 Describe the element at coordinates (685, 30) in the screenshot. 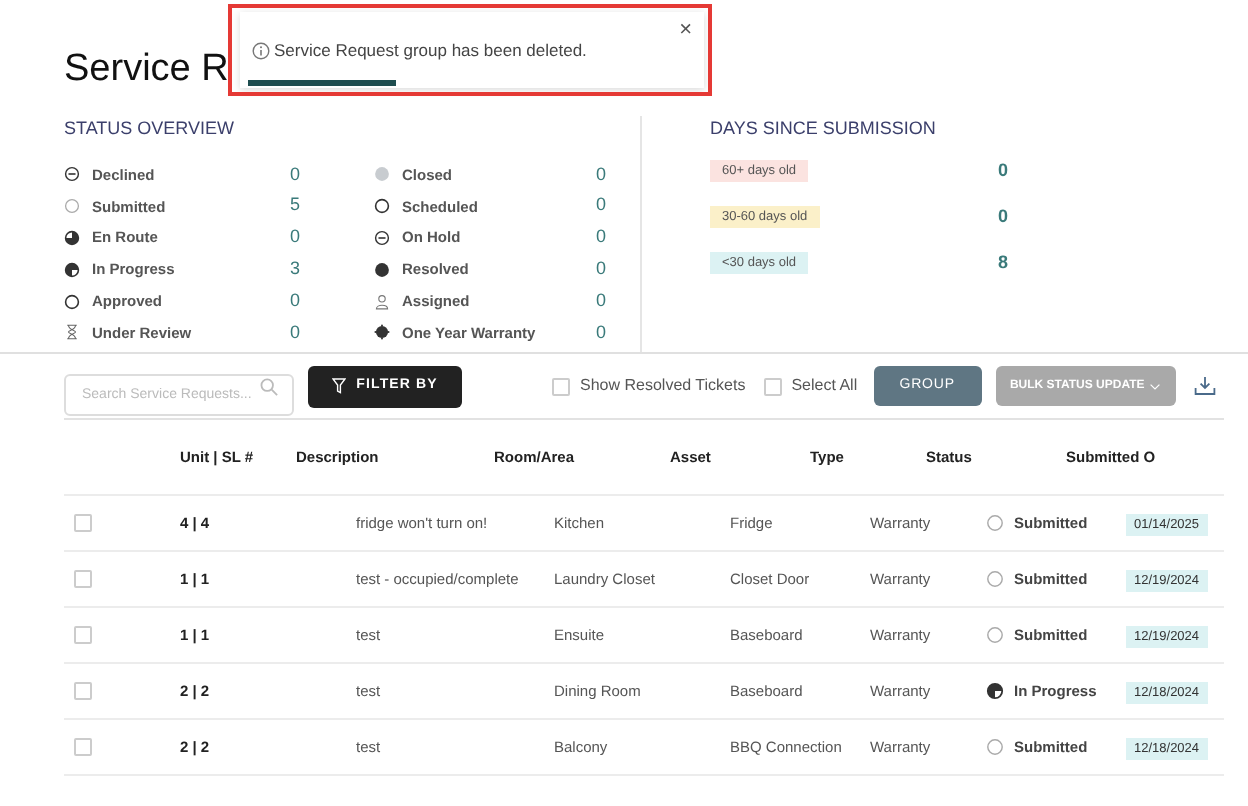

I see `close-button: ×` at that location.